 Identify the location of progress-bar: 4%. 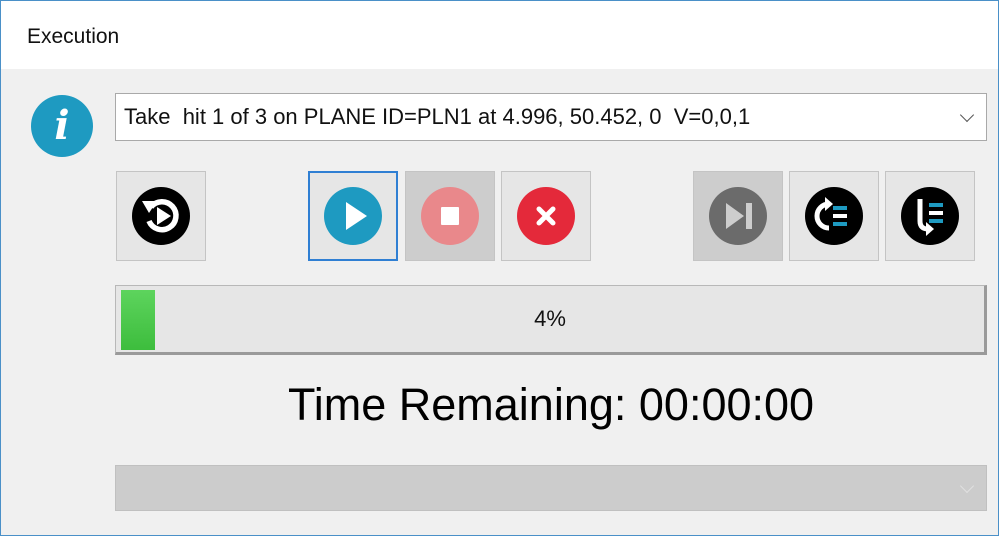
(551, 320).